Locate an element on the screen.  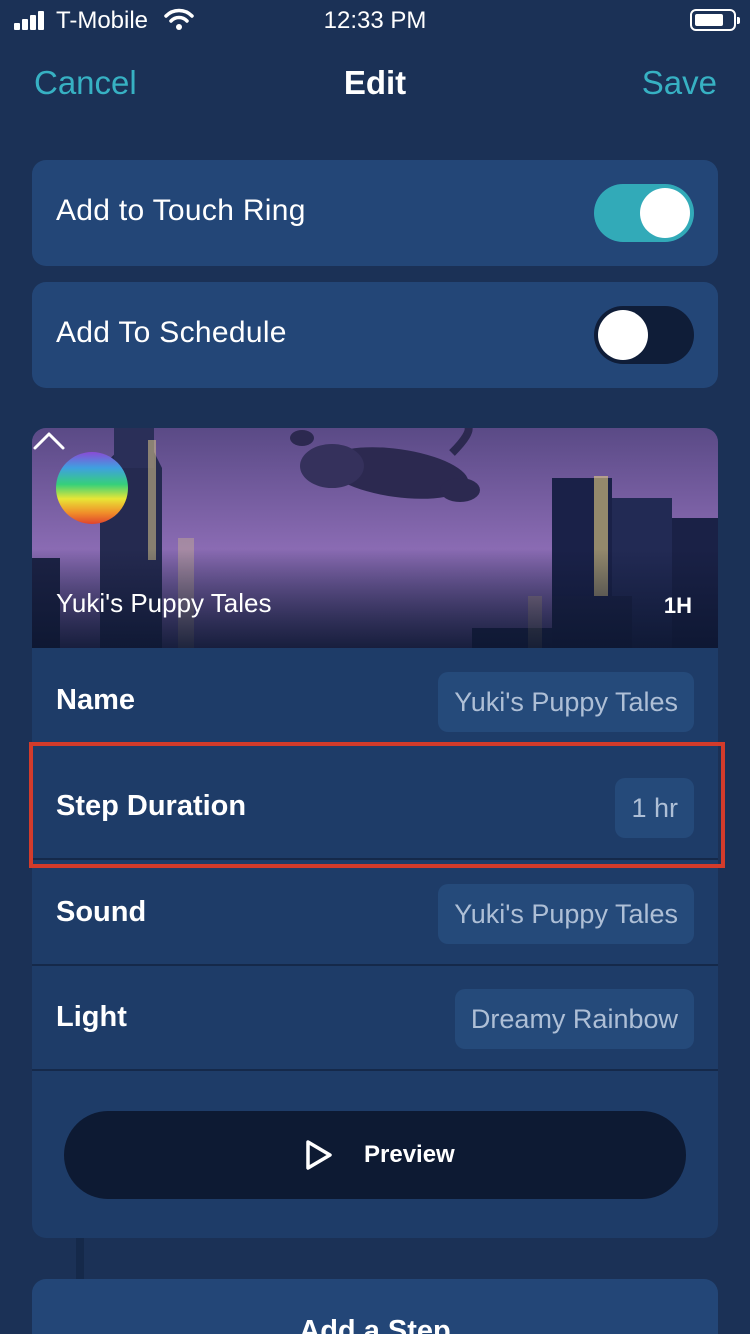
step-duration-field: 1 hr is located at coordinates (654, 808).